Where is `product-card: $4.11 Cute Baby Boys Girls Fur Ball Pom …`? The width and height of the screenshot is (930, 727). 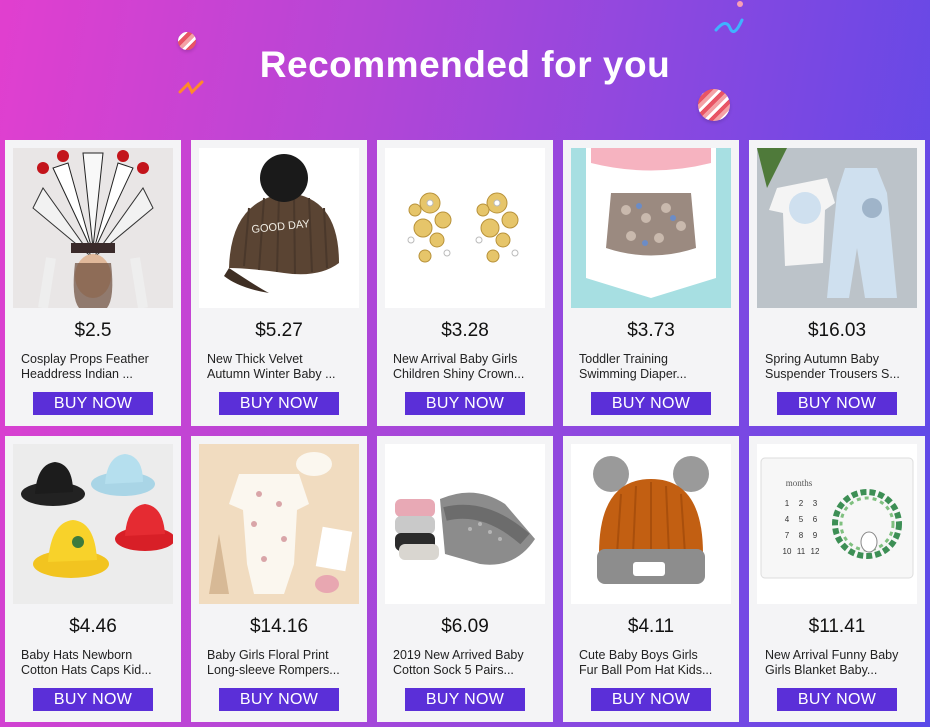
product-card: $4.11 Cute Baby Boys Girls Fur Ball Pom … is located at coordinates (651, 579).